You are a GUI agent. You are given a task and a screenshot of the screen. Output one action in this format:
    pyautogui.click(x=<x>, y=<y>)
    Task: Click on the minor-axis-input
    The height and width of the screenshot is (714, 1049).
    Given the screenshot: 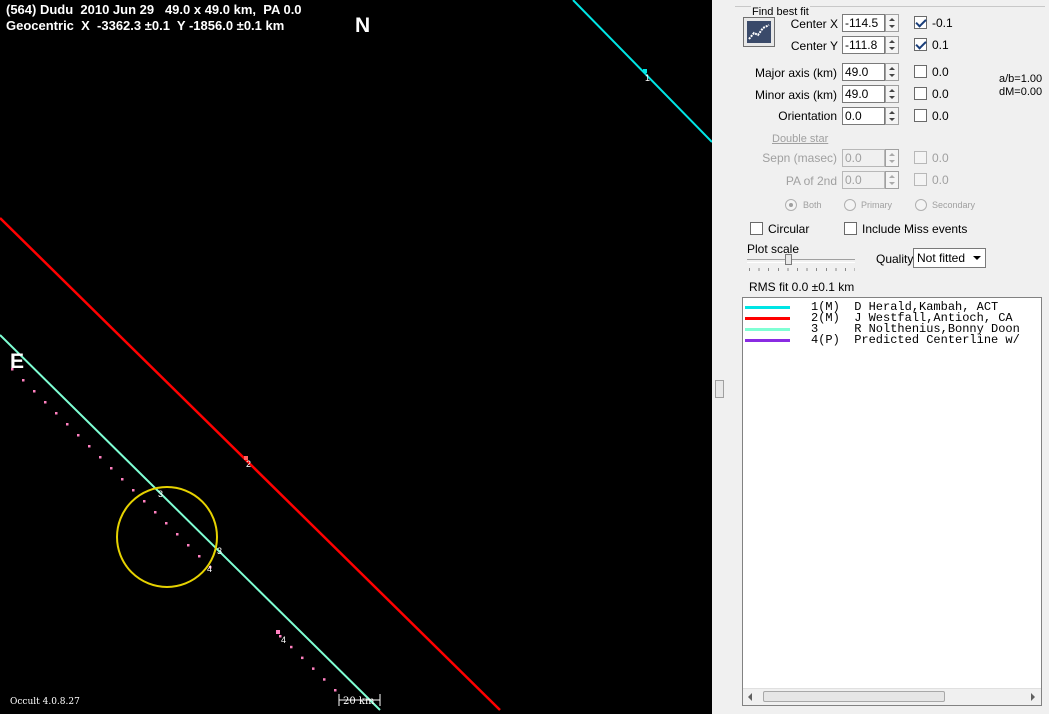 What is the action you would take?
    pyautogui.click(x=863, y=94)
    